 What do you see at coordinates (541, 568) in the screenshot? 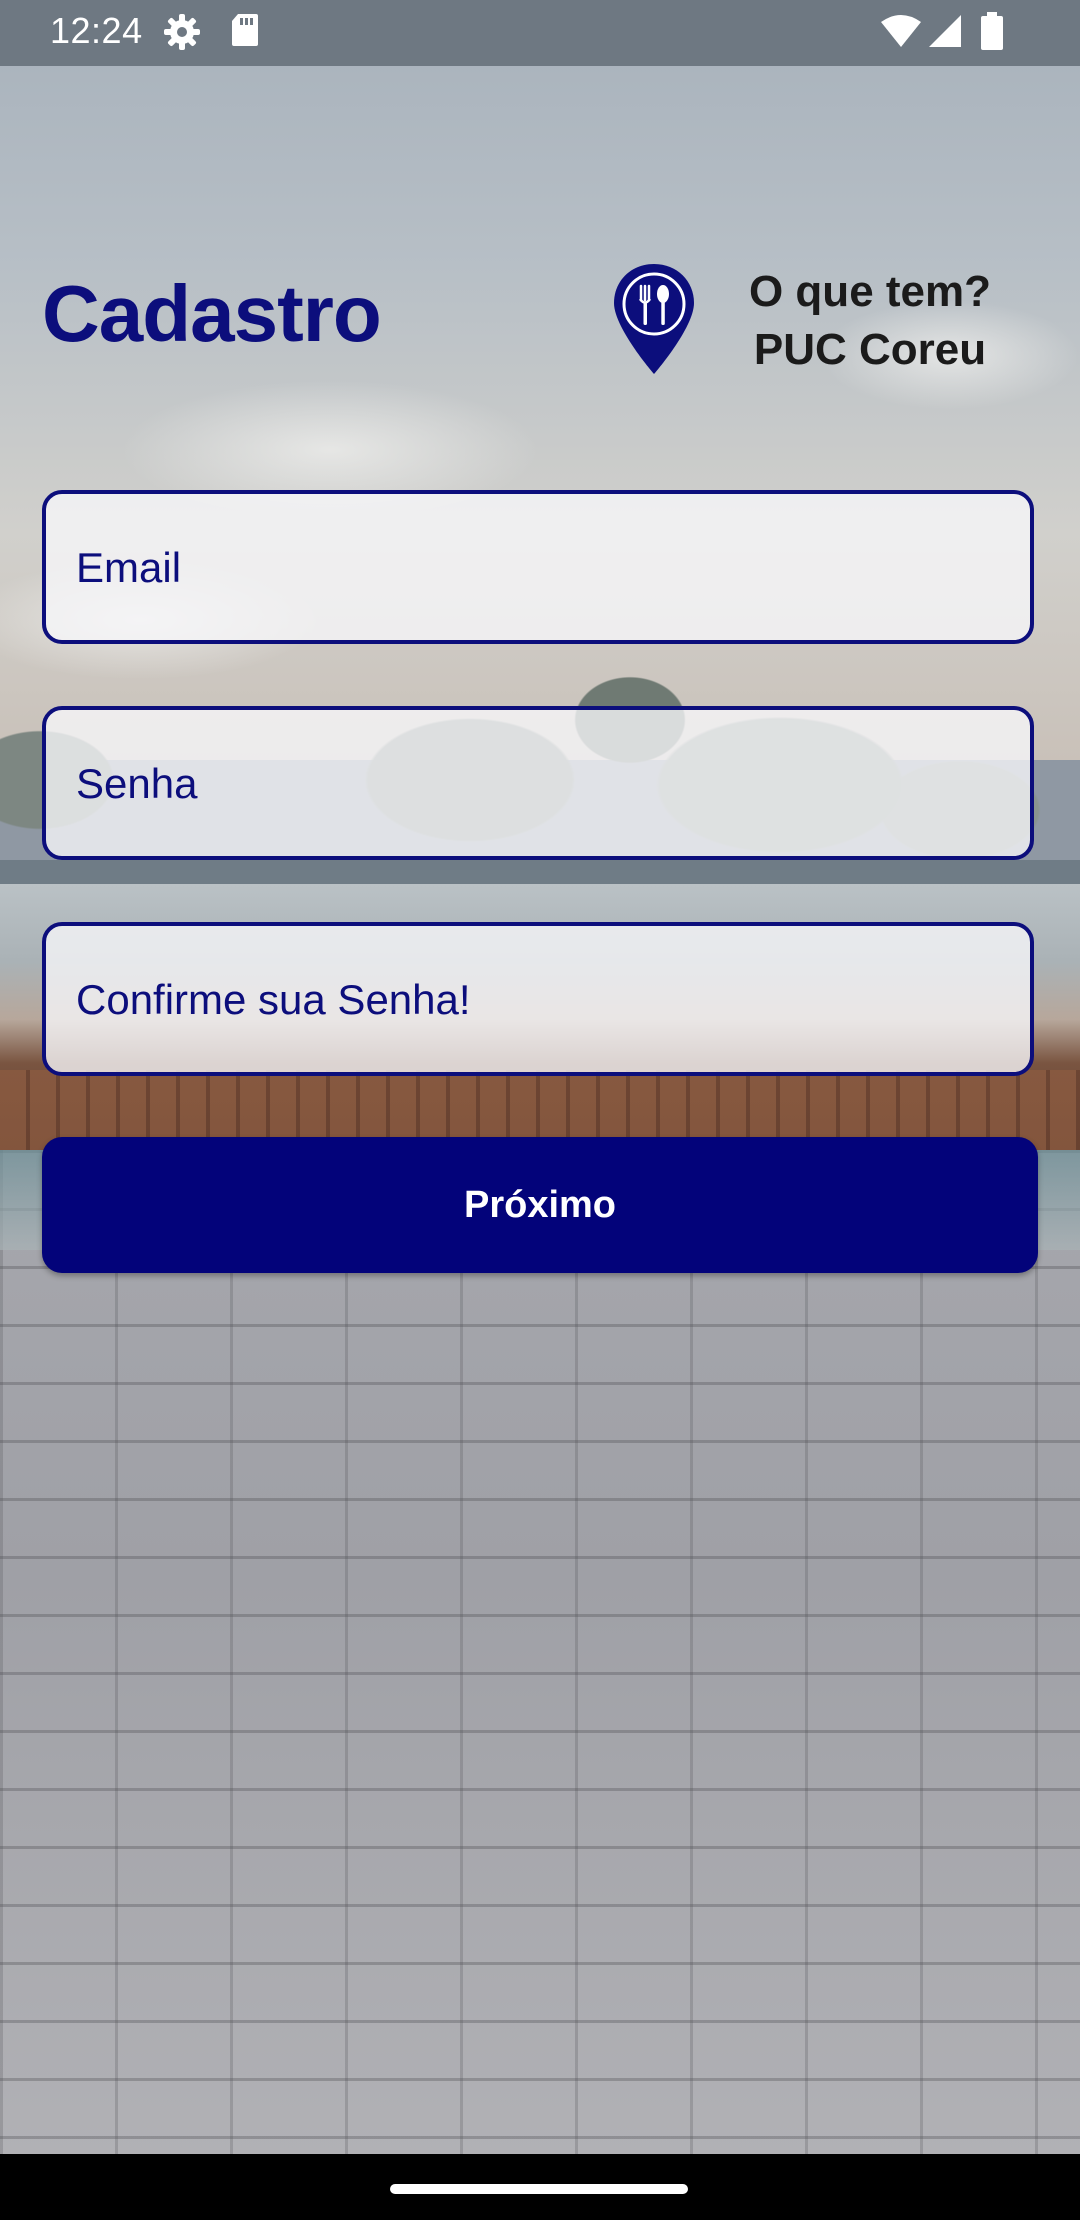
I see `email-input` at bounding box center [541, 568].